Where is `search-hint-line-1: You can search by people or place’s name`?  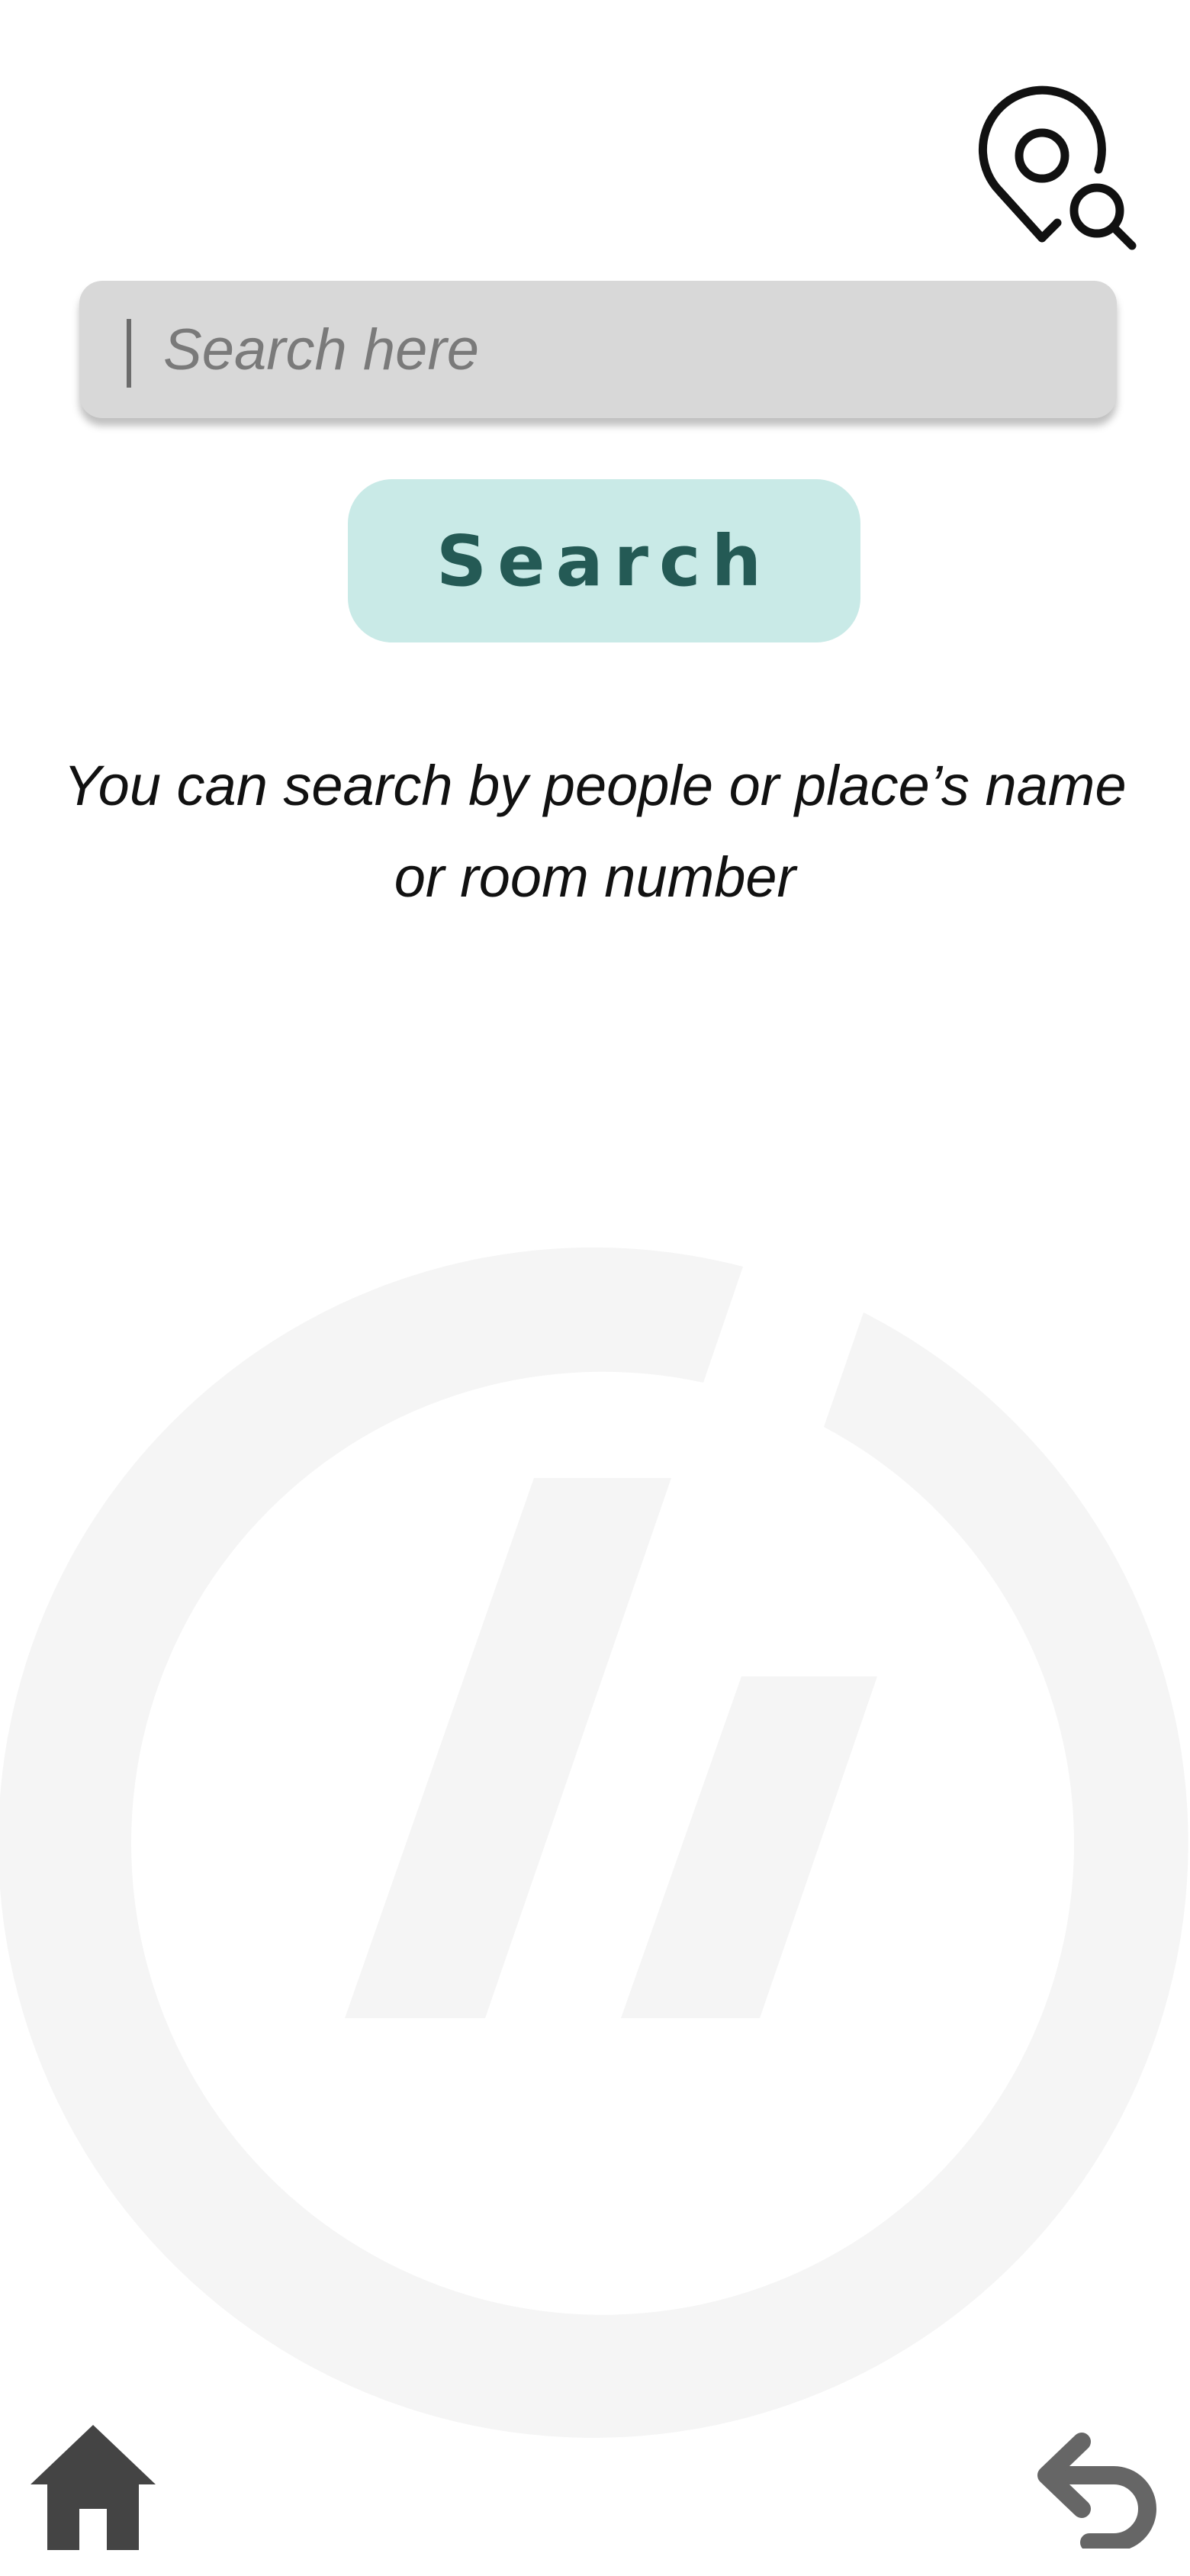 search-hint-line-1: You can search by people or place’s name is located at coordinates (595, 785).